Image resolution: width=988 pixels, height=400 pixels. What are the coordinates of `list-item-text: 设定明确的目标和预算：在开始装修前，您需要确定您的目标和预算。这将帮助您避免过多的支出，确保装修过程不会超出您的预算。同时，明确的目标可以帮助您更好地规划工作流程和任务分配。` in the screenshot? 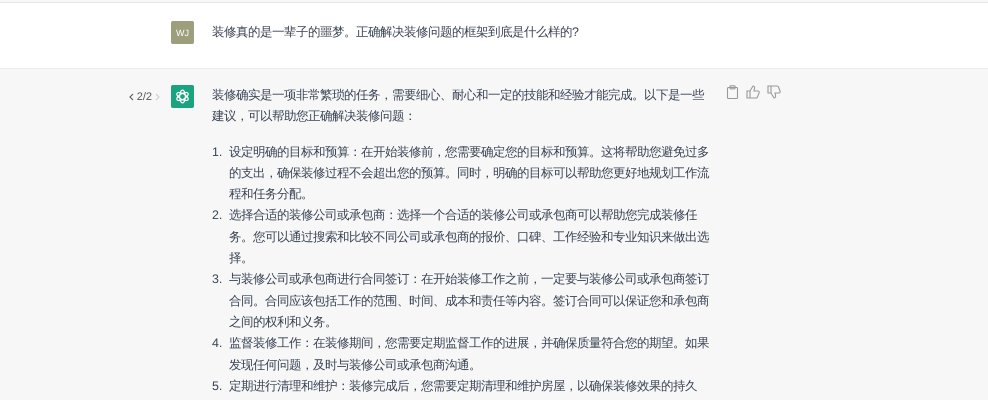 It's located at (469, 174).